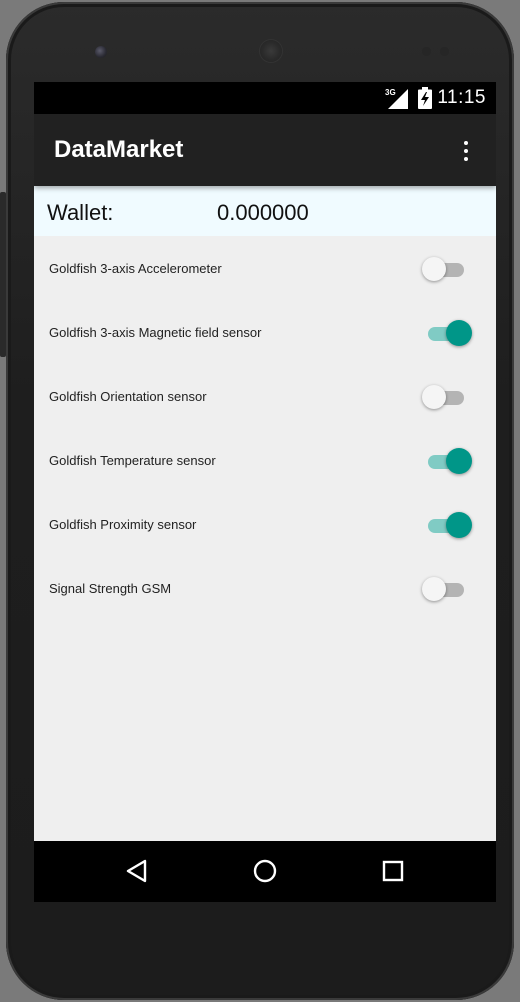 The width and height of the screenshot is (520, 1002). I want to click on sensor-label: Goldfish Proximity sensor, so click(123, 524).